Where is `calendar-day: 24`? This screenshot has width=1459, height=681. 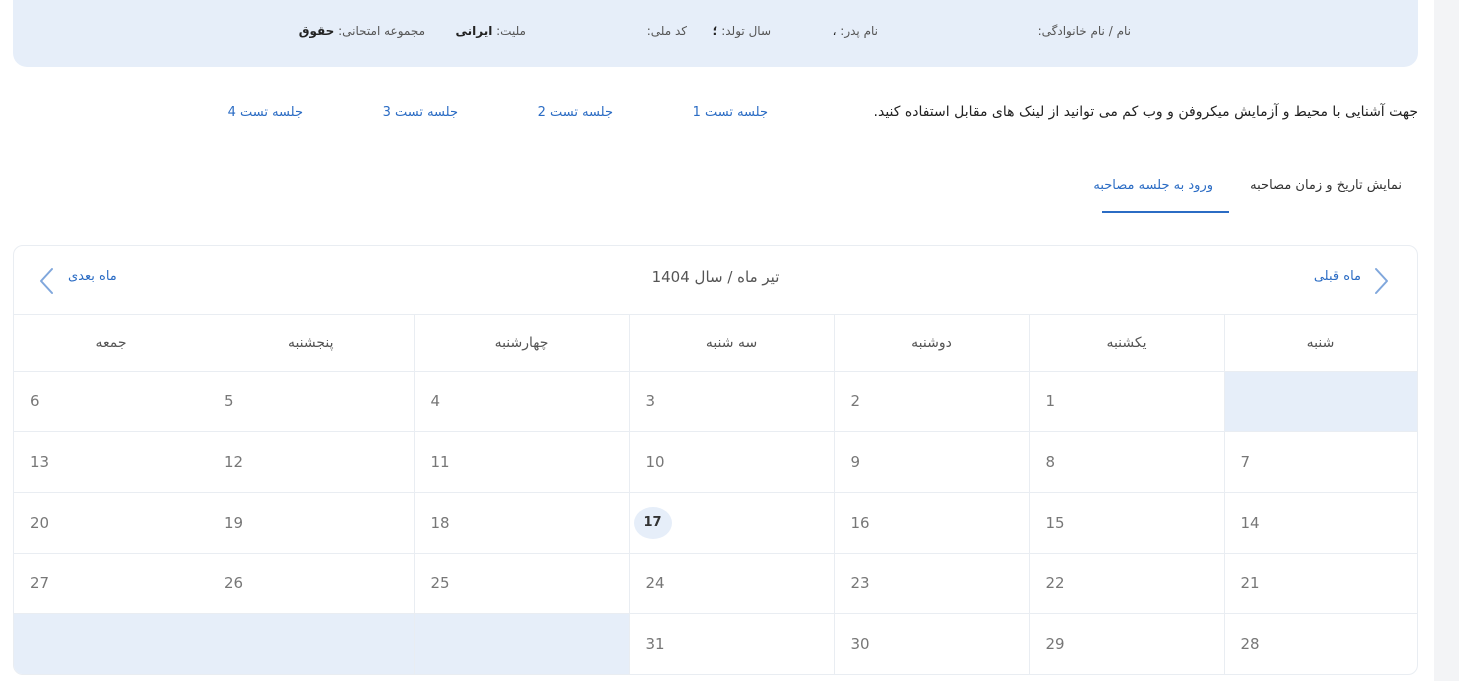 calendar-day: 24 is located at coordinates (732, 584).